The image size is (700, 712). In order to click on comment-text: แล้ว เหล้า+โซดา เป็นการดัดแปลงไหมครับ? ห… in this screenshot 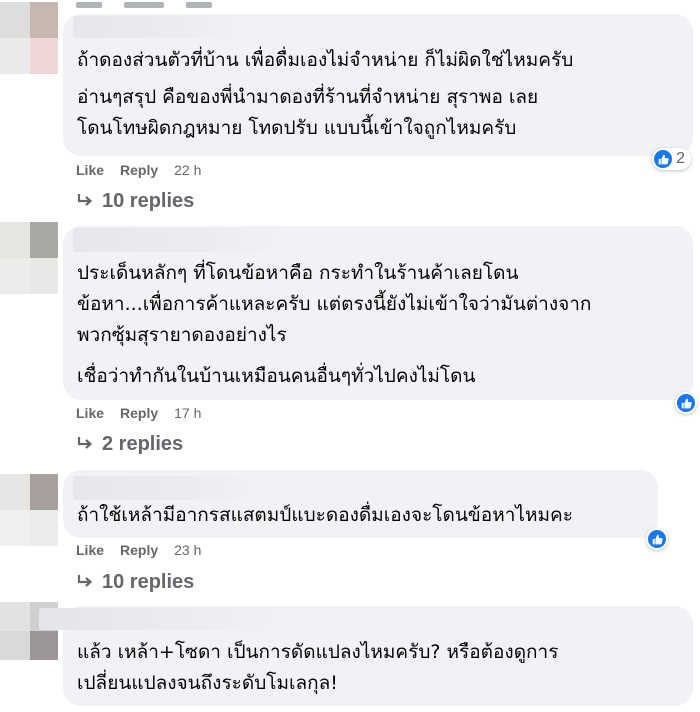, I will do `click(380, 668)`.